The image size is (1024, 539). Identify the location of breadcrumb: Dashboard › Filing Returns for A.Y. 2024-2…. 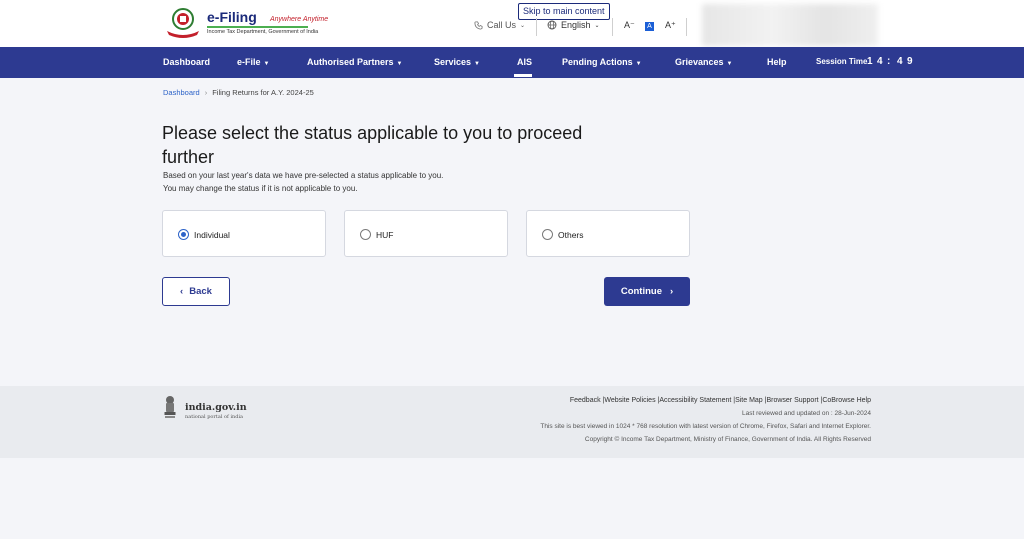
(238, 92).